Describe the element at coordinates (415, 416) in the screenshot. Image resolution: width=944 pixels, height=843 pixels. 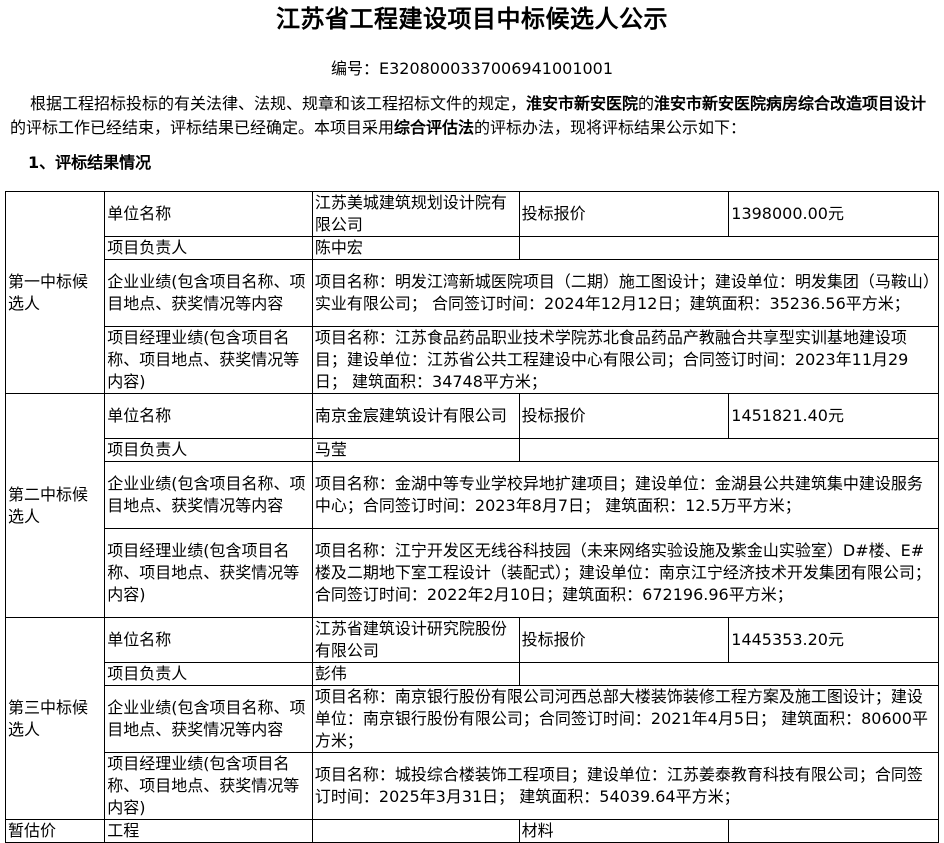
I see `candidate-unit: 南京金宸建筑设计有限公司` at that location.